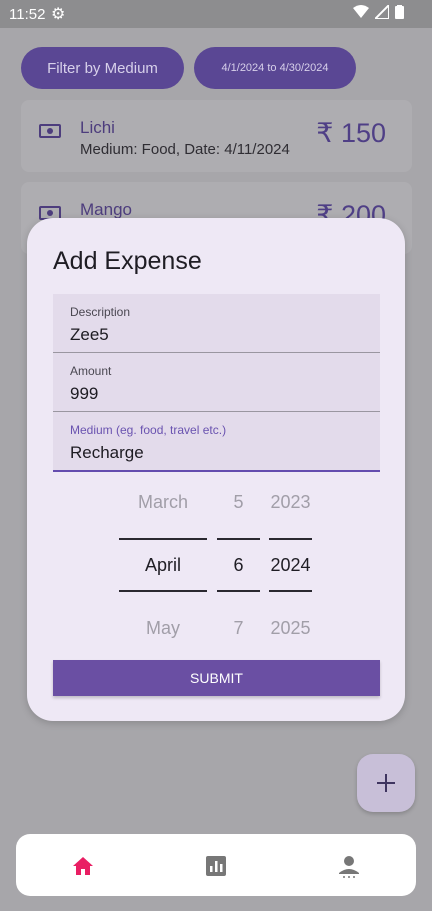 The width and height of the screenshot is (432, 911). I want to click on chart-icon, so click(216, 866).